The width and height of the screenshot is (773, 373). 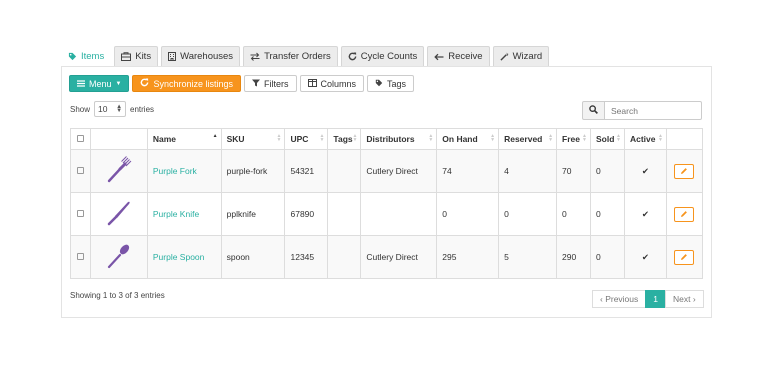 I want to click on image-header, so click(x=118, y=139).